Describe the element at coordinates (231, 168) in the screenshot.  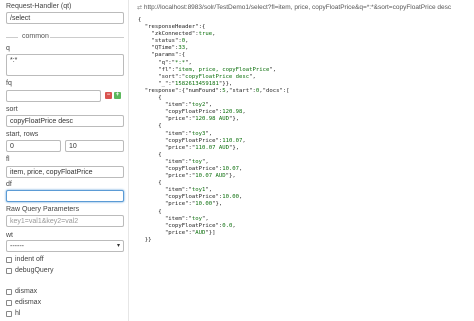
I see `doc-copyfloatprice: 10.07` at that location.